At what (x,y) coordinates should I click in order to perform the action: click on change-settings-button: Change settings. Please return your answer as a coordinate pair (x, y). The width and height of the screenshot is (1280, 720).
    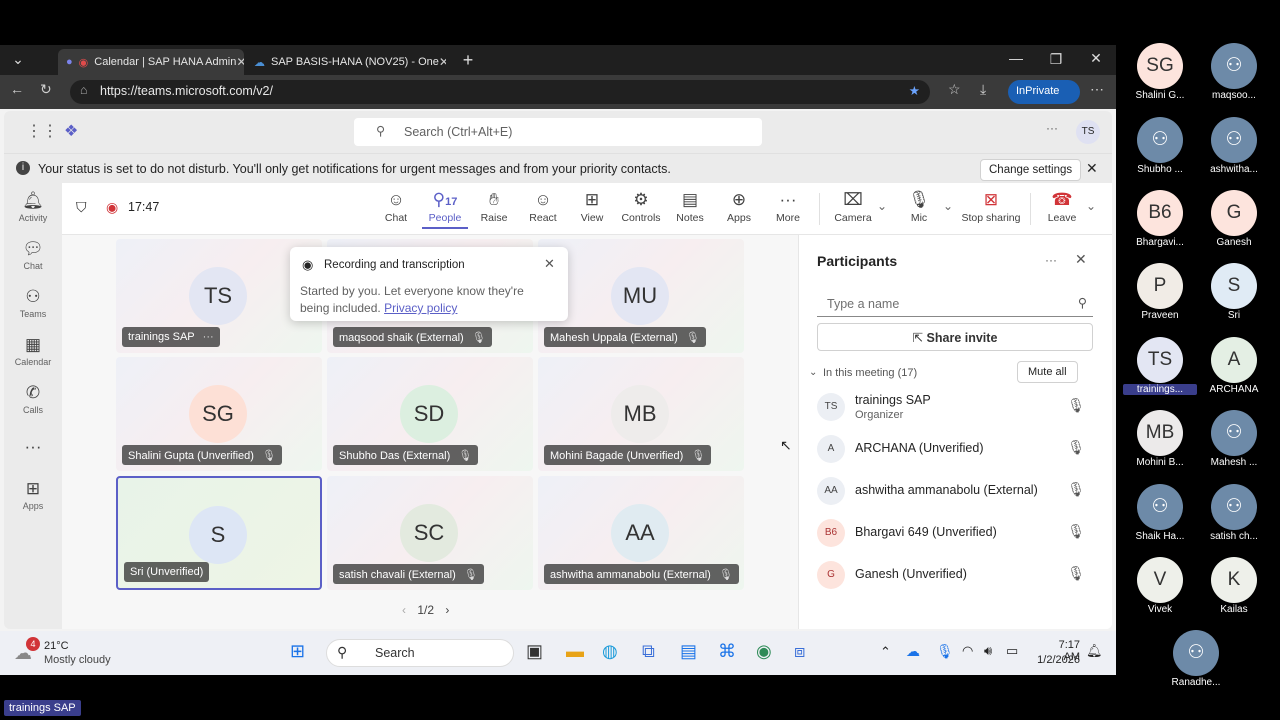
    Looking at the image, I should click on (1031, 170).